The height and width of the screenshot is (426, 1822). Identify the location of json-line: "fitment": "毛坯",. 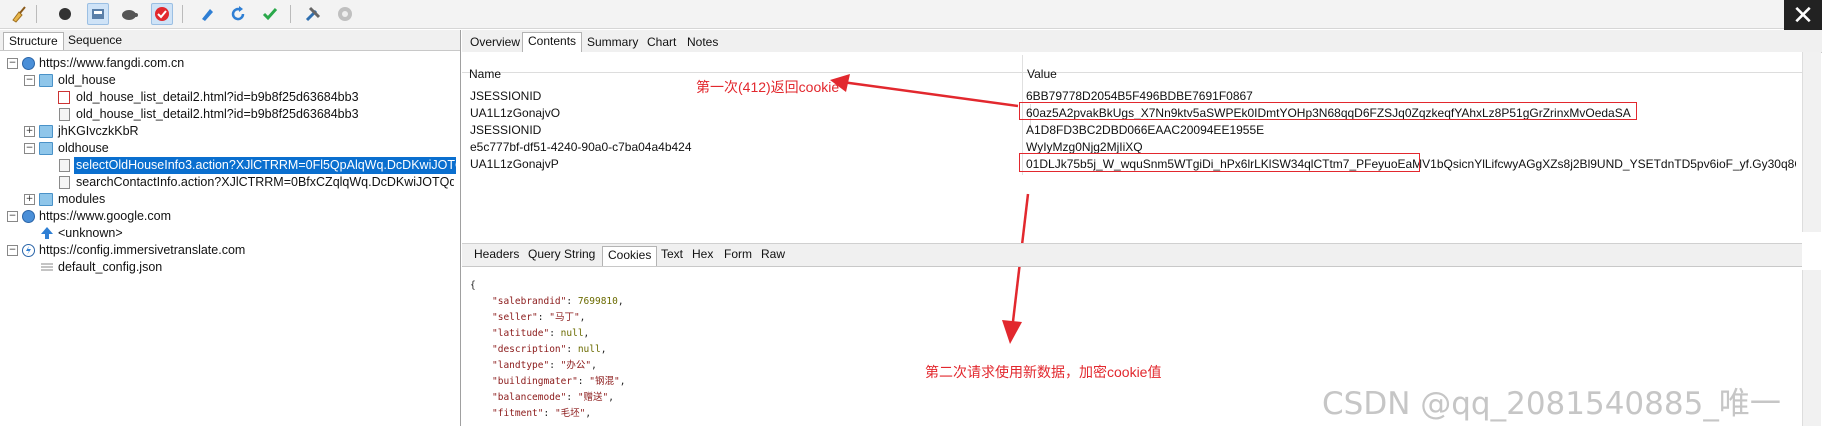
(542, 413).